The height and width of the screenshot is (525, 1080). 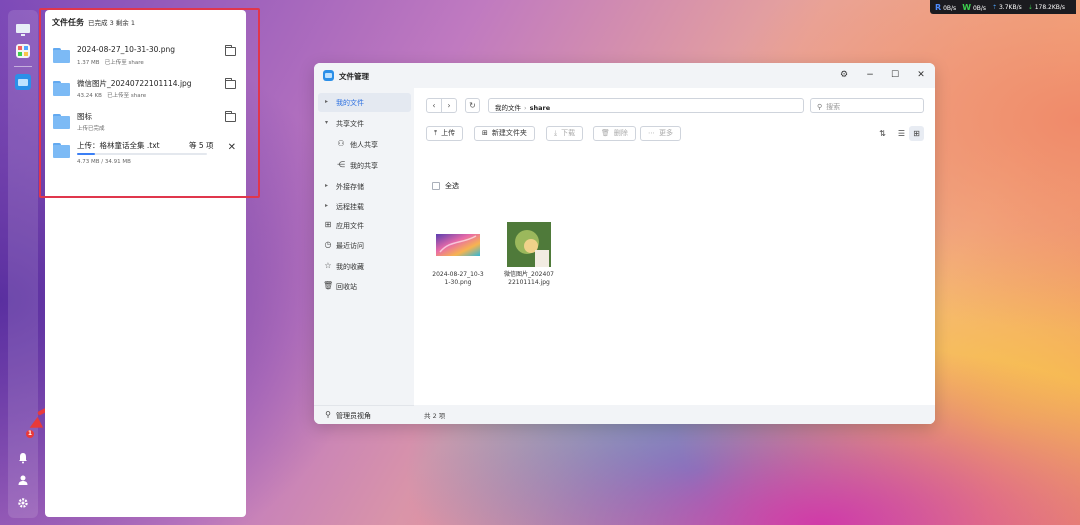 What do you see at coordinates (508, 108) in the screenshot?
I see `breadcrumb-root: 我的文件` at bounding box center [508, 108].